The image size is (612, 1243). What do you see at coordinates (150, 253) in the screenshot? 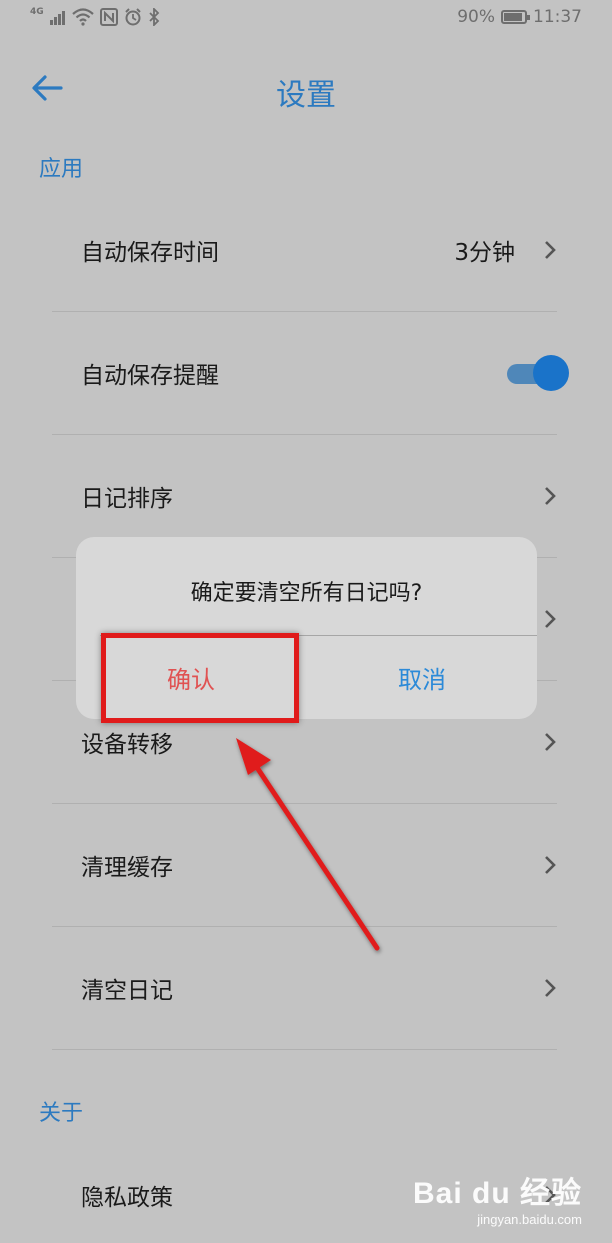
I see `row-label: 自动保存时间` at bounding box center [150, 253].